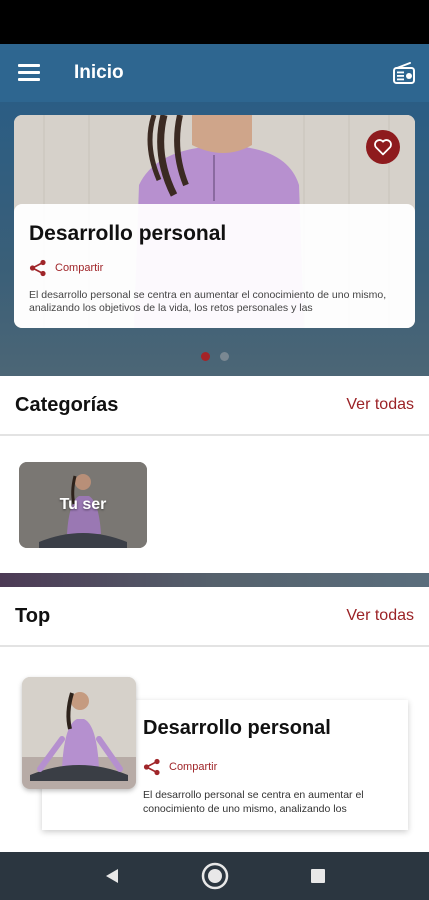  I want to click on top-header: Top Ver todas, so click(214, 617).